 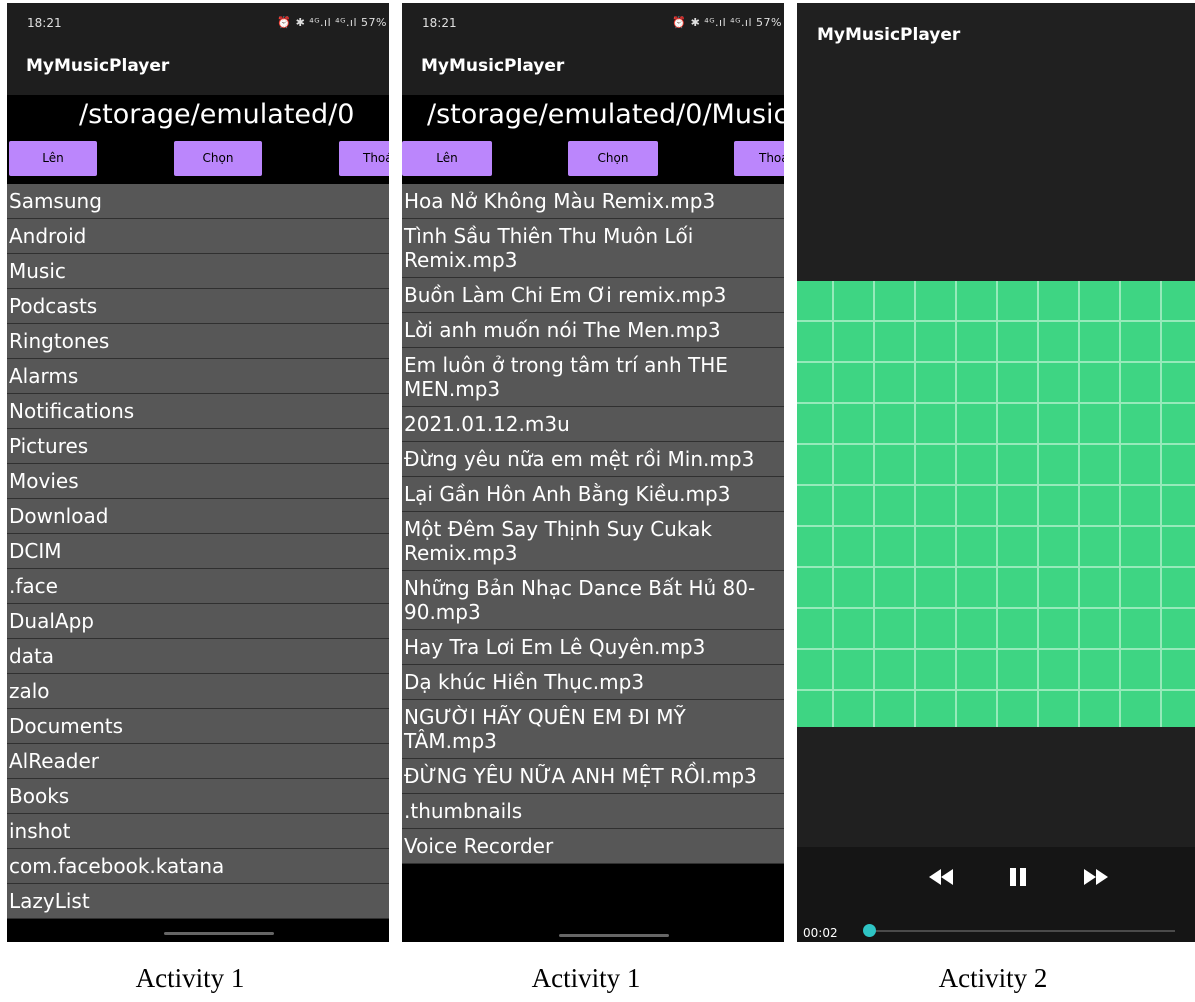 I want to click on path-text: /storage/emulated/0, so click(x=217, y=114).